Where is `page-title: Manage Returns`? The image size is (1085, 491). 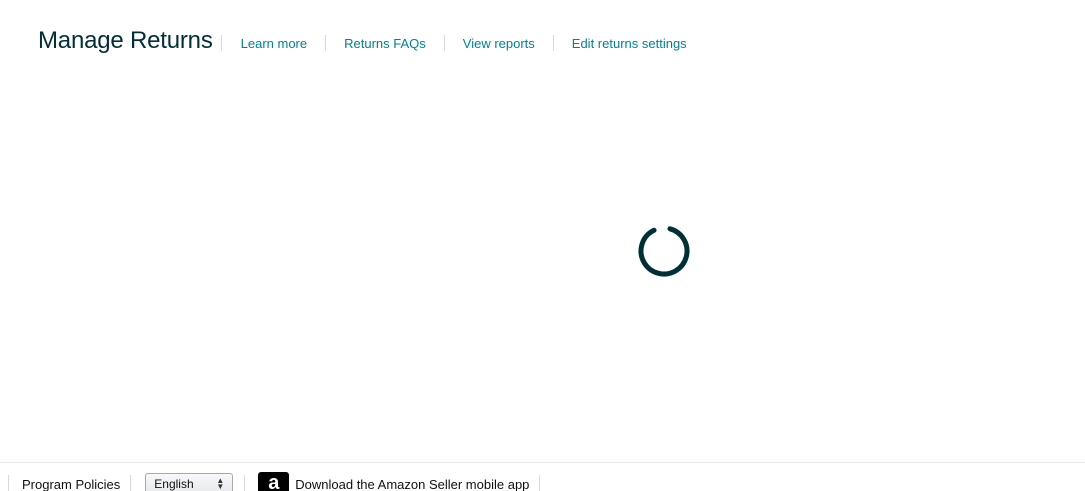
page-title: Manage Returns is located at coordinates (125, 40).